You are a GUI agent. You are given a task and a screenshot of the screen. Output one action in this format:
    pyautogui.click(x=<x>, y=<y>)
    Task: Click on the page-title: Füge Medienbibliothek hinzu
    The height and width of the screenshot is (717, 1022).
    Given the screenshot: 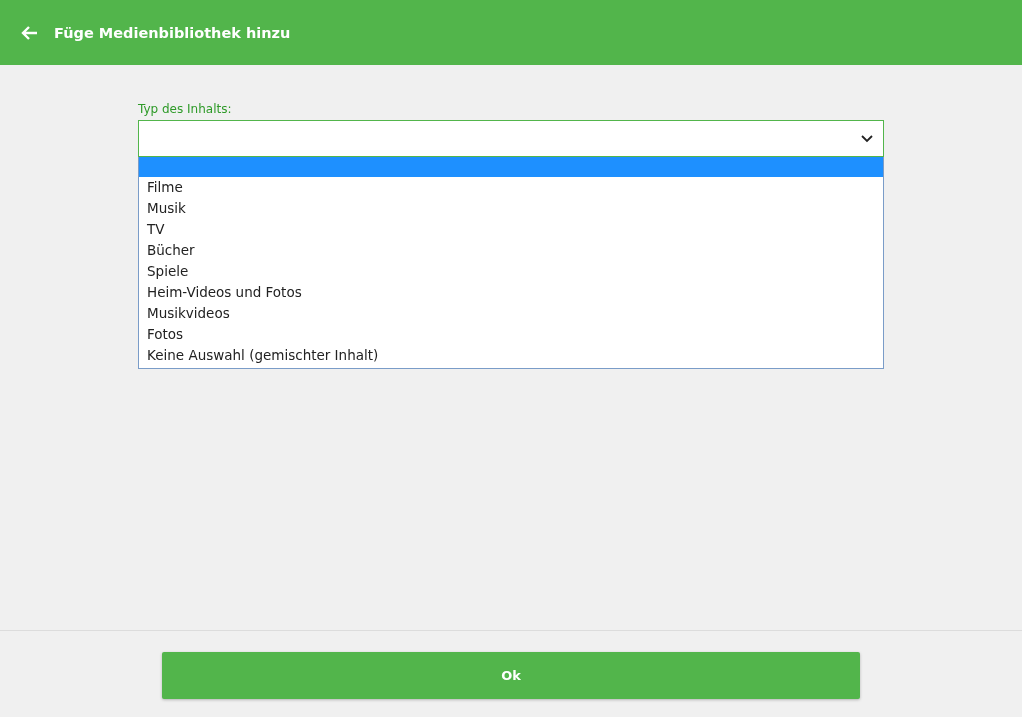 What is the action you would take?
    pyautogui.click(x=172, y=32)
    